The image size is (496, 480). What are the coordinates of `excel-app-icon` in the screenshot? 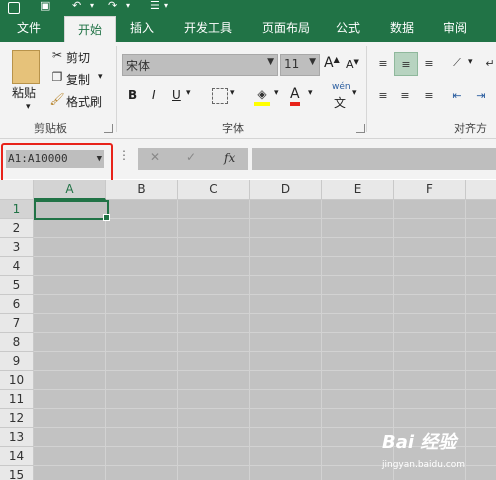 It's located at (14, 8).